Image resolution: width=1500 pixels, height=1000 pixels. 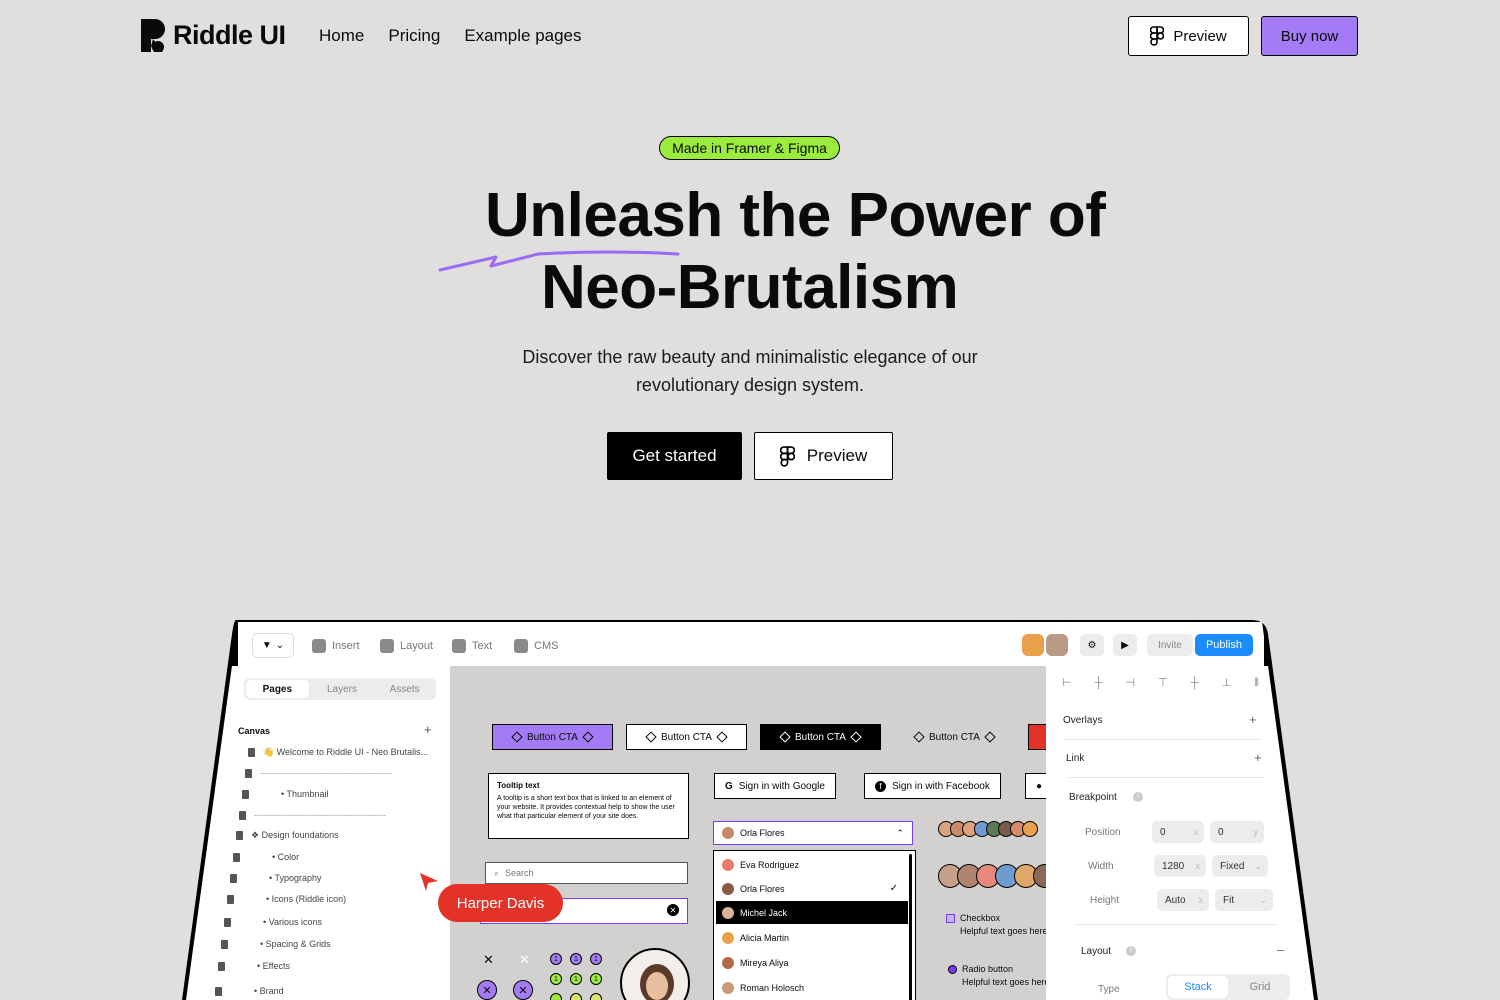 What do you see at coordinates (910, 927) in the screenshot?
I see `dropdown-scrollbar` at bounding box center [910, 927].